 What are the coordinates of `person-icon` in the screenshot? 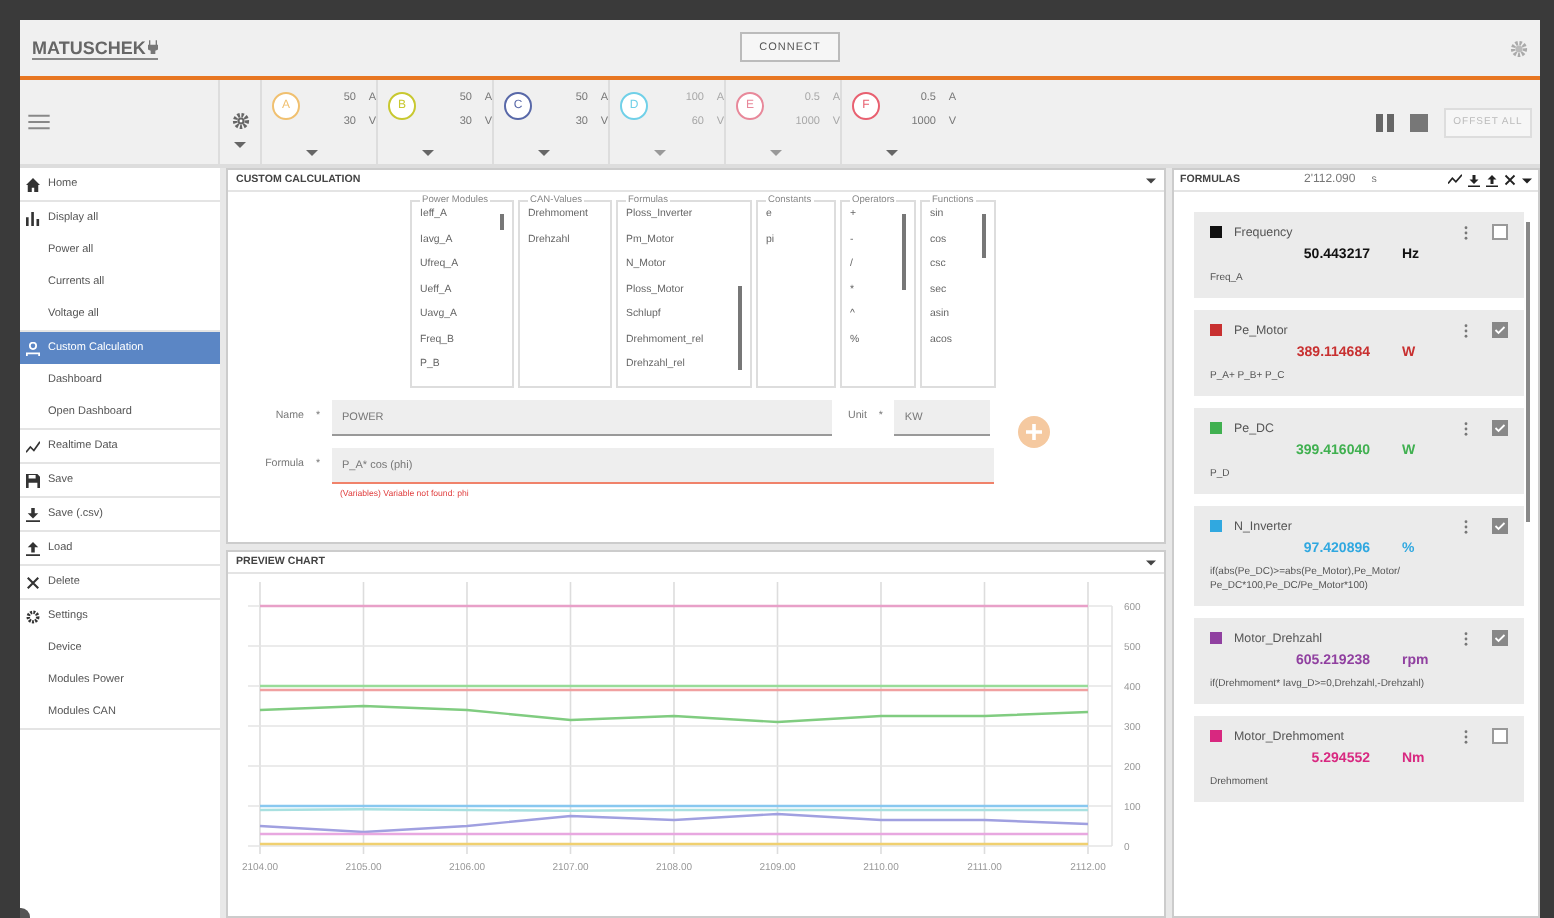 It's located at (33, 348).